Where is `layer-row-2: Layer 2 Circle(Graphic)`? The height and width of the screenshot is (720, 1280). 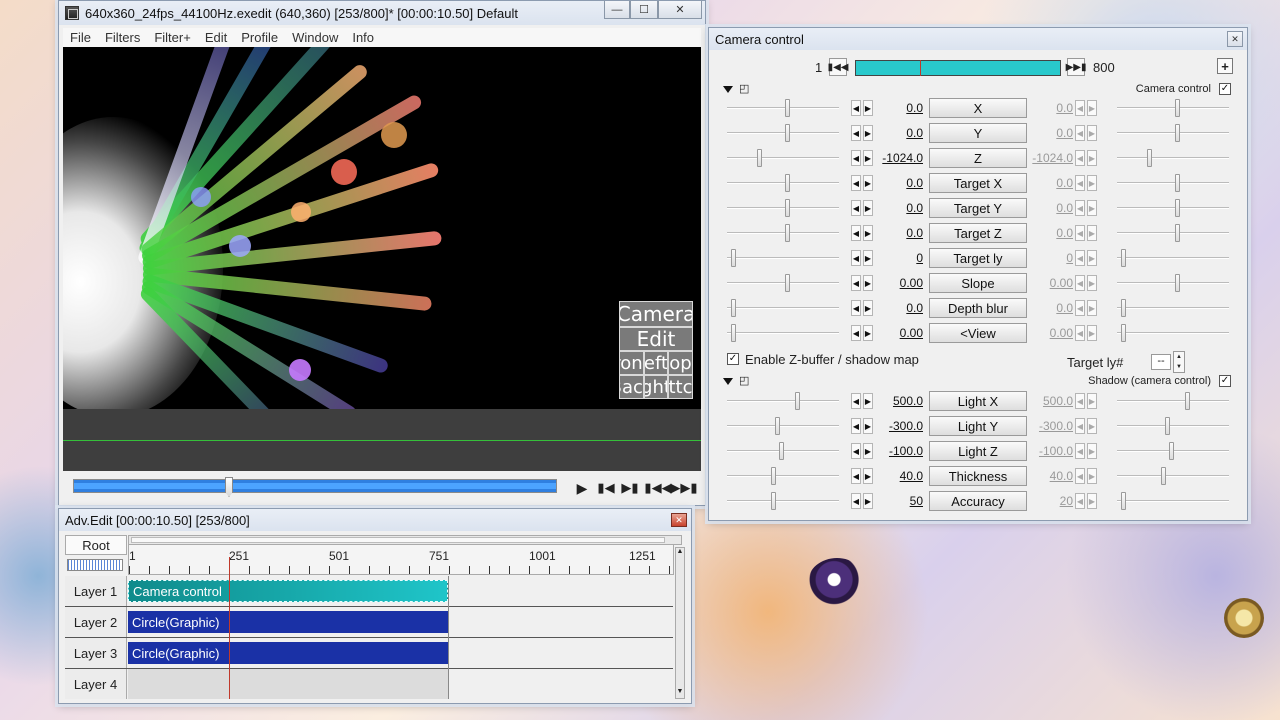 layer-row-2: Layer 2 Circle(Graphic) is located at coordinates (369, 622).